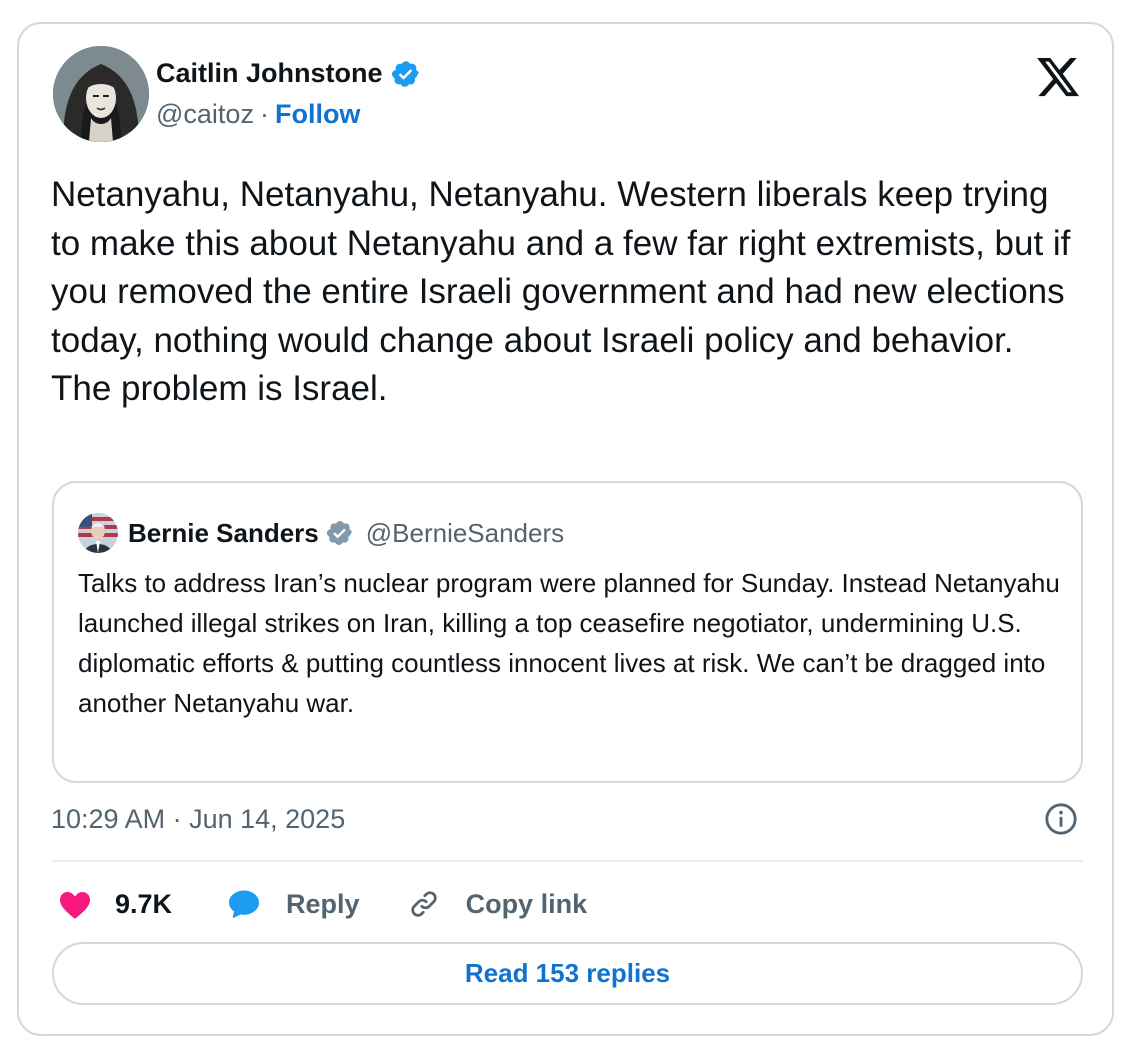 This screenshot has width=1126, height=1054. What do you see at coordinates (223, 533) in the screenshot?
I see `quoted-author-name: Bernie Sanders` at bounding box center [223, 533].